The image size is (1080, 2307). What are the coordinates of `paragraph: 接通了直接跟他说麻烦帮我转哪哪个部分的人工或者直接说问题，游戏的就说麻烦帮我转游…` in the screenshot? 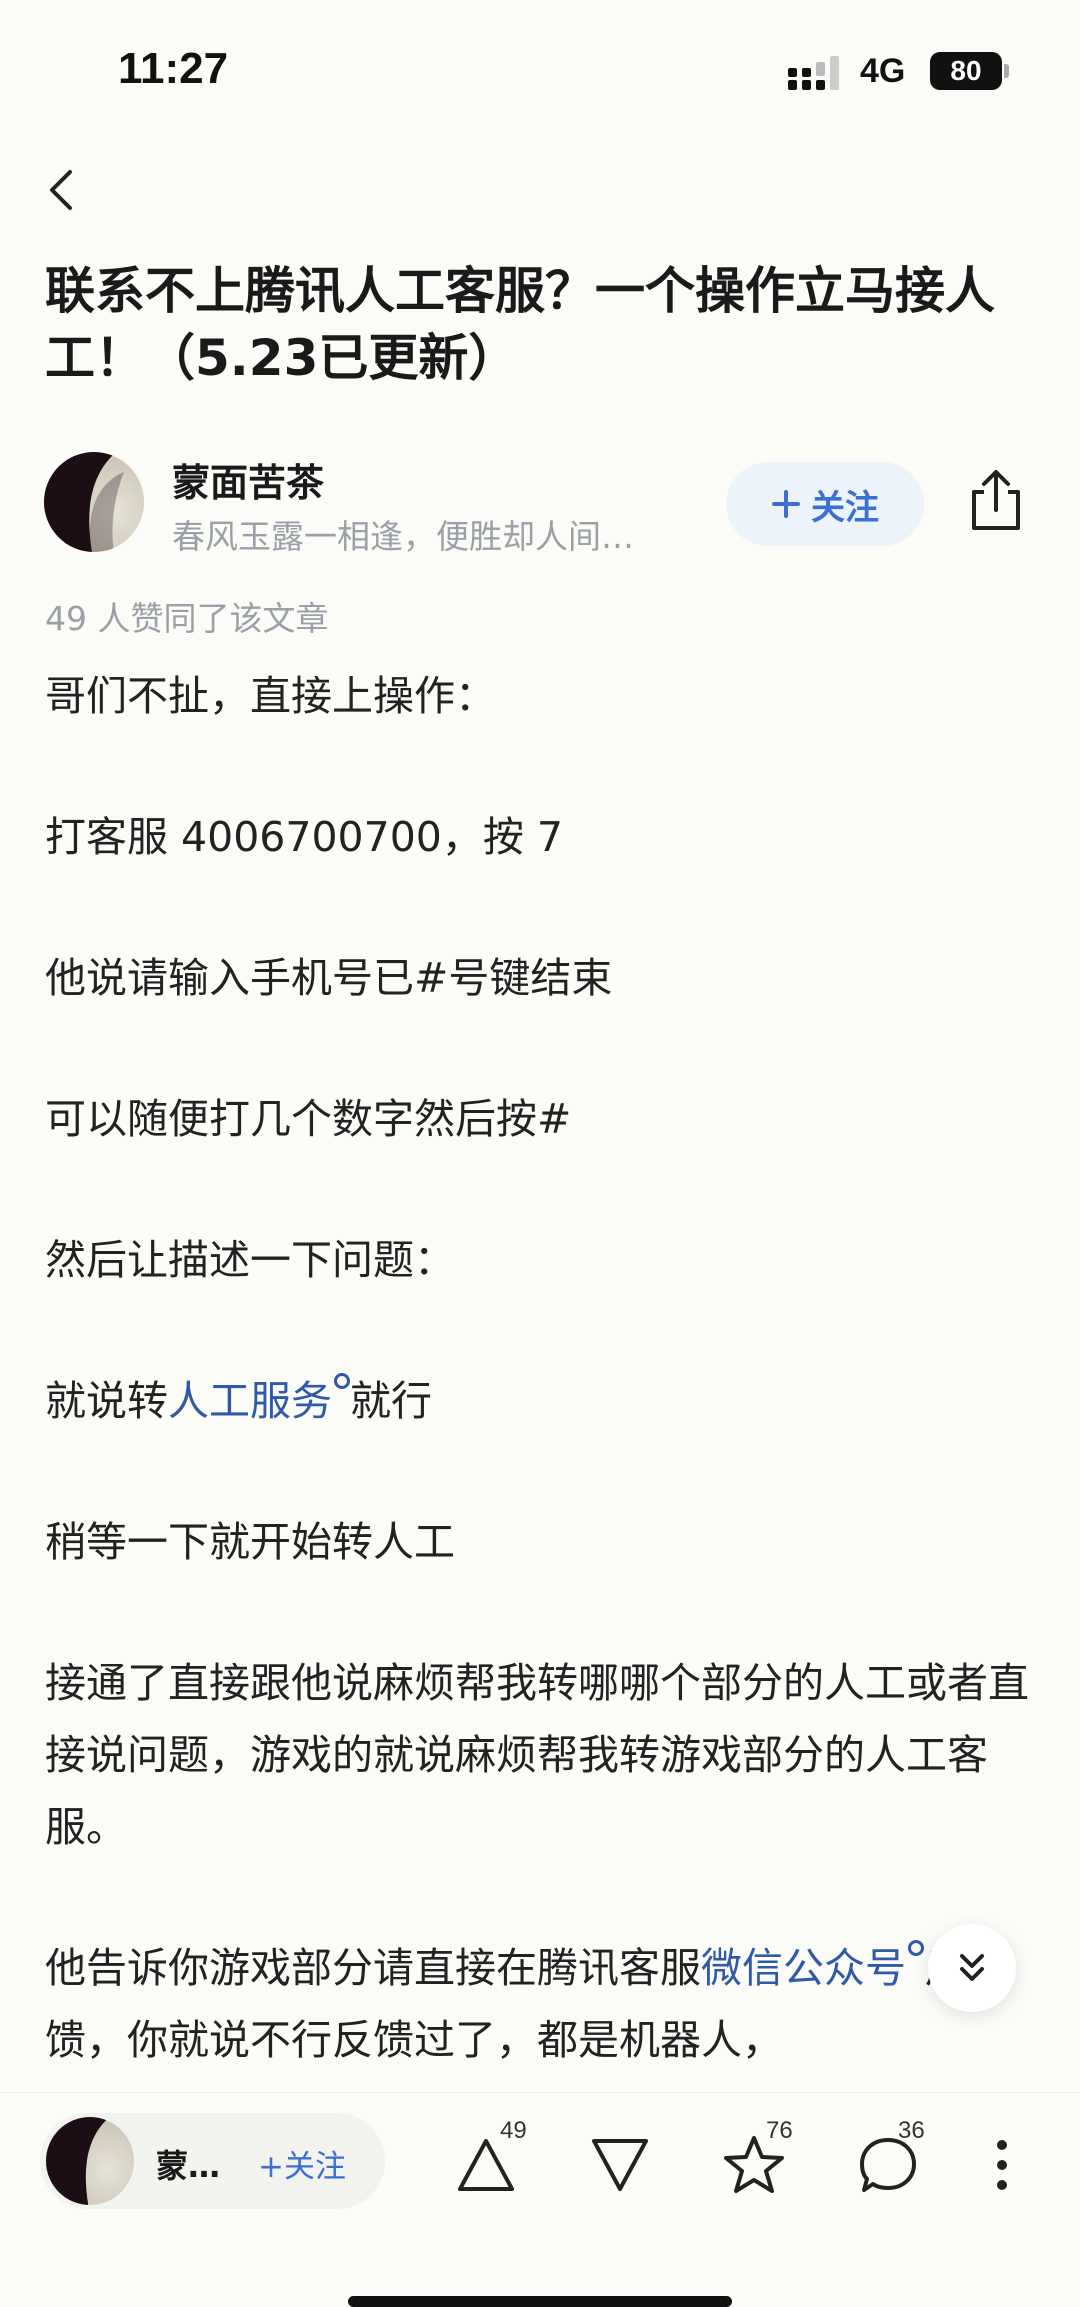 It's located at (537, 1755).